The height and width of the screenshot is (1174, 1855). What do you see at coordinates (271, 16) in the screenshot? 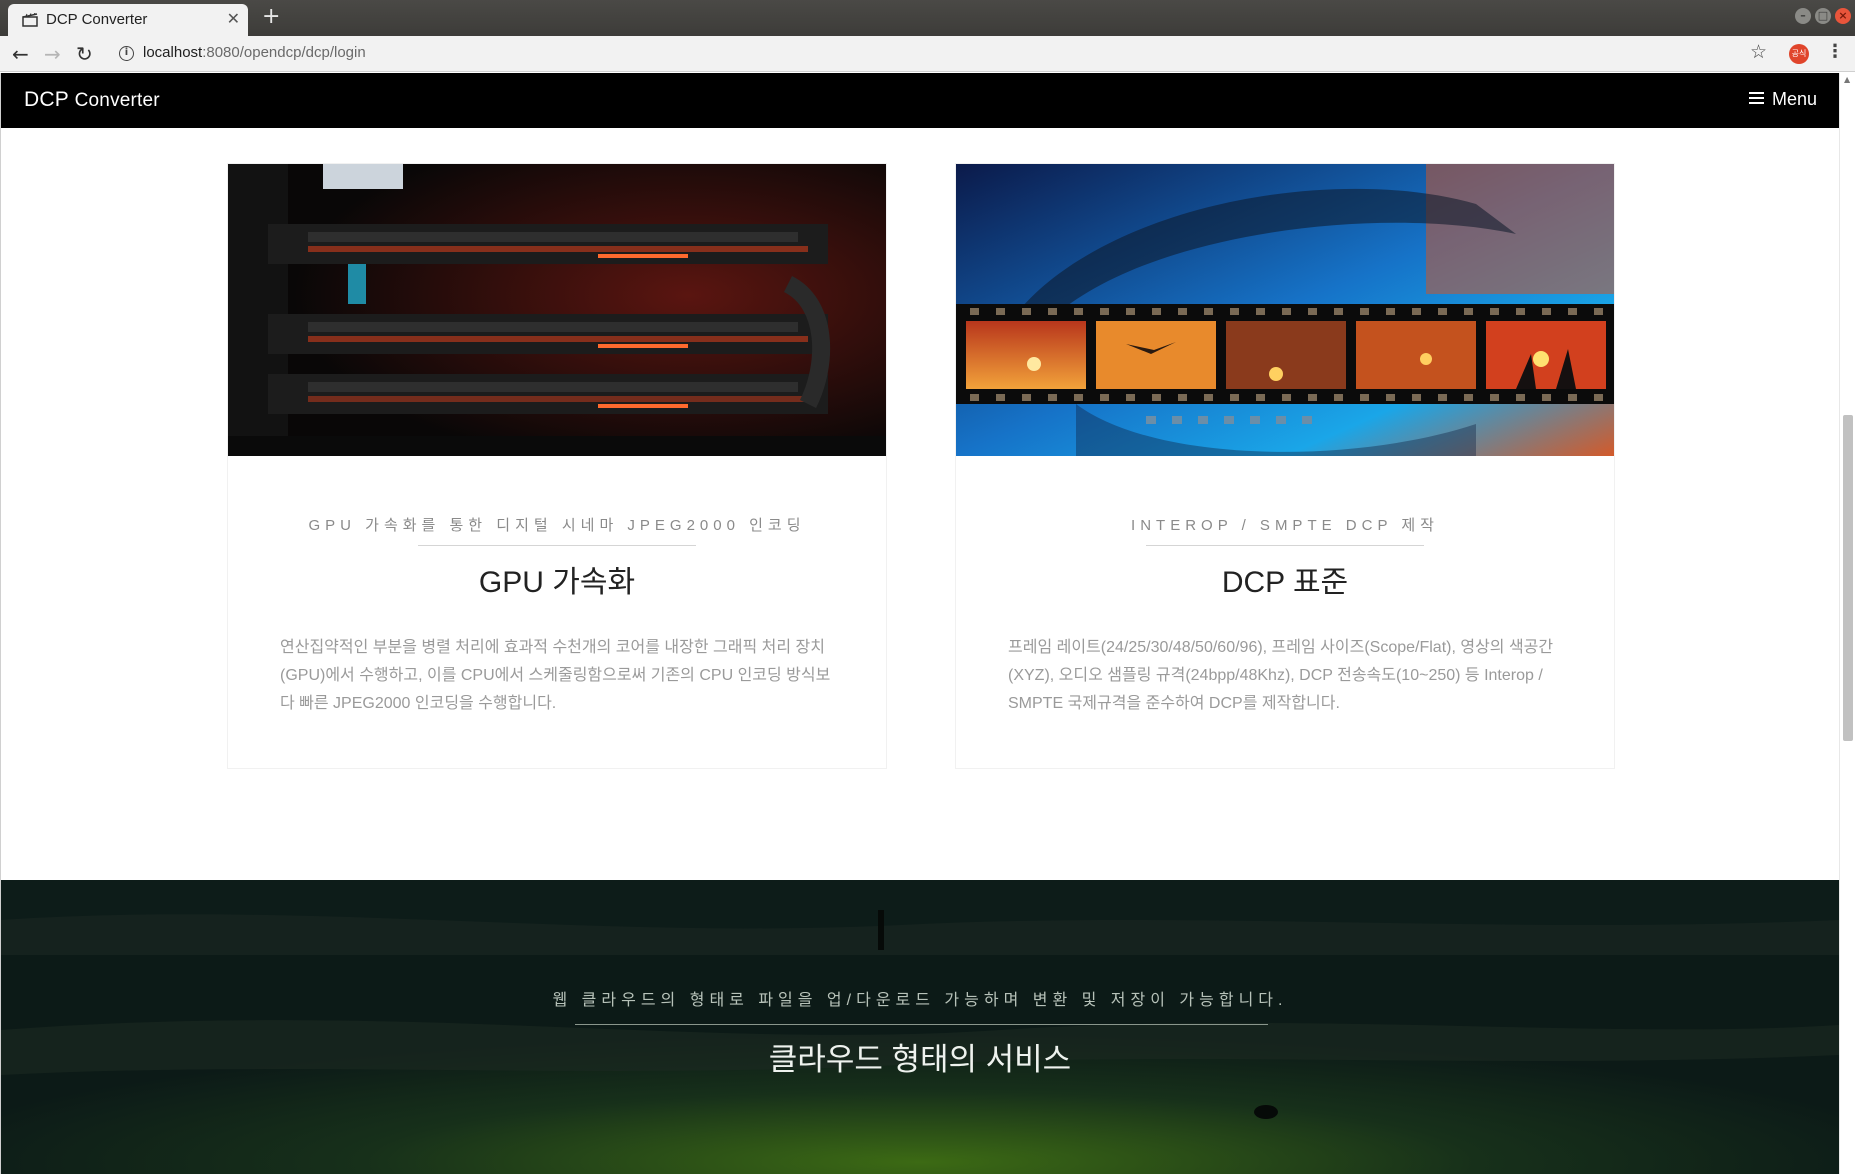
I see `new-tab-button: +` at bounding box center [271, 16].